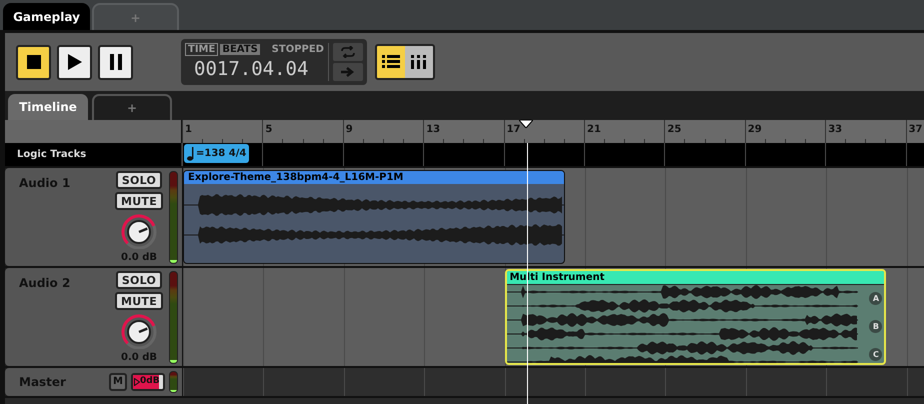 The width and height of the screenshot is (924, 404). Describe the element at coordinates (44, 183) in the screenshot. I see `track-name: Audio 1` at that location.